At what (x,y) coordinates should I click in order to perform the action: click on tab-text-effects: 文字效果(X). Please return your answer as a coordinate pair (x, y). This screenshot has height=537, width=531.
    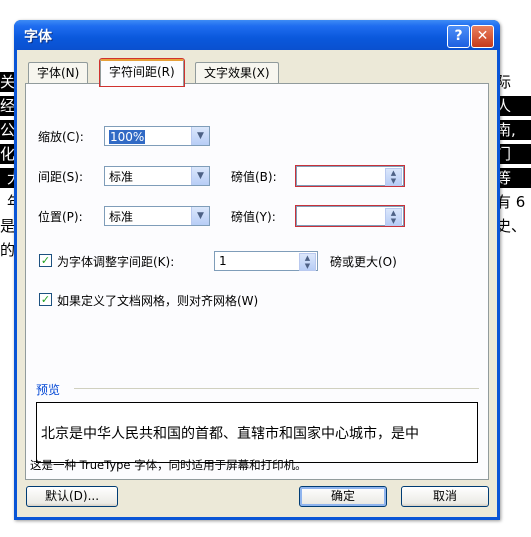
    Looking at the image, I should click on (237, 73).